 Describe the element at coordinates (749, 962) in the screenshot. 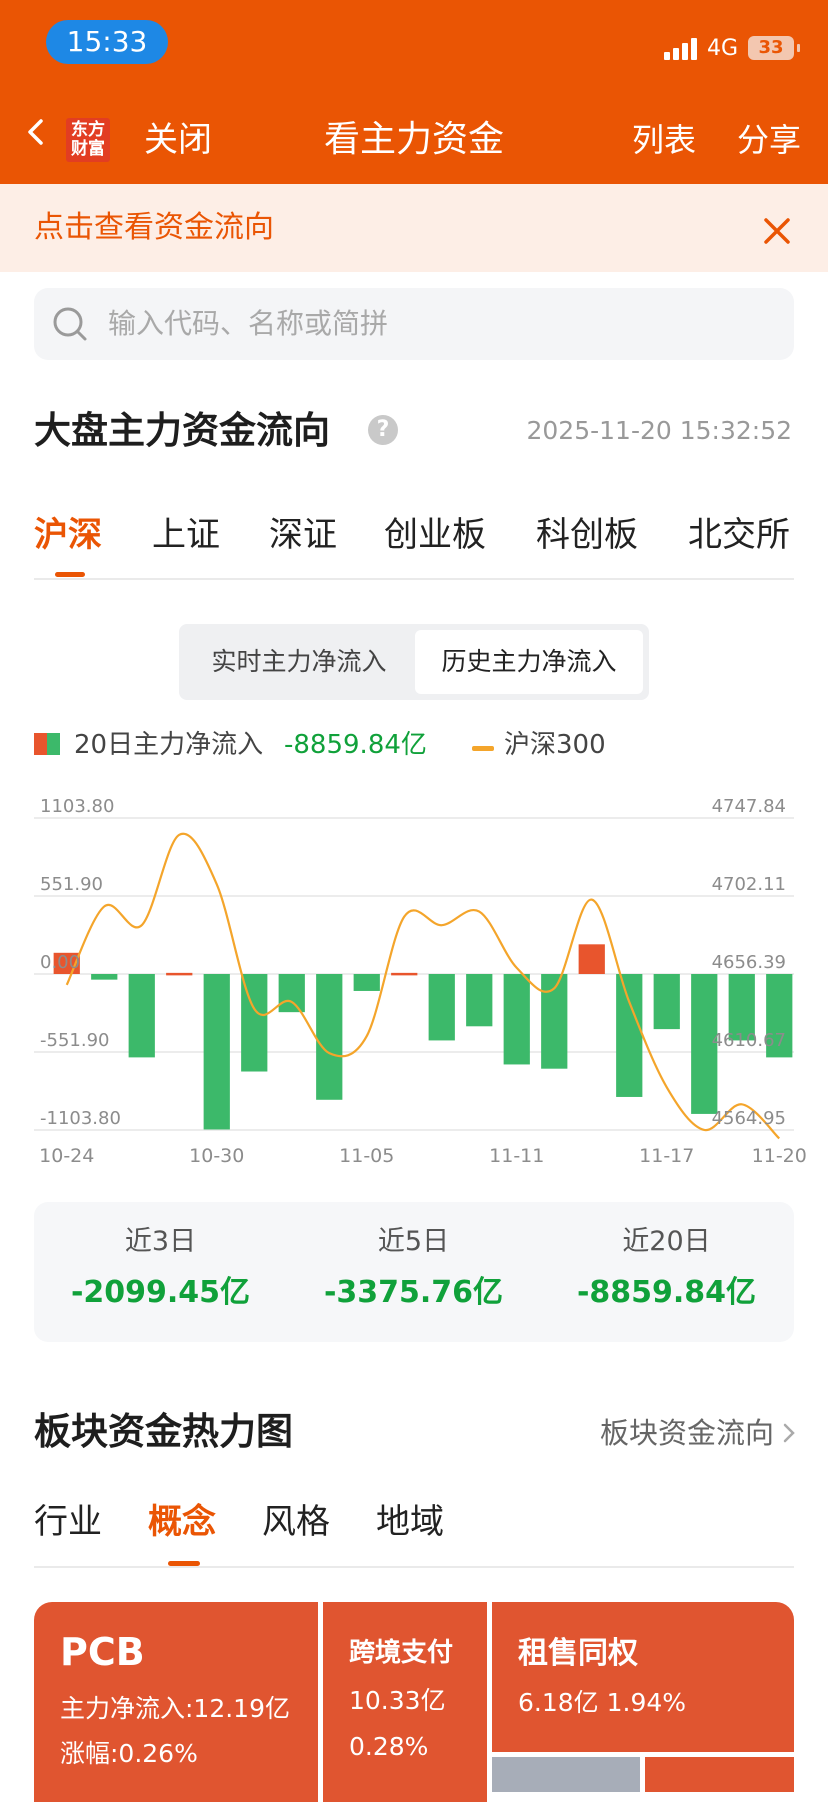

I see `right-axis-tick: 4656.39` at that location.